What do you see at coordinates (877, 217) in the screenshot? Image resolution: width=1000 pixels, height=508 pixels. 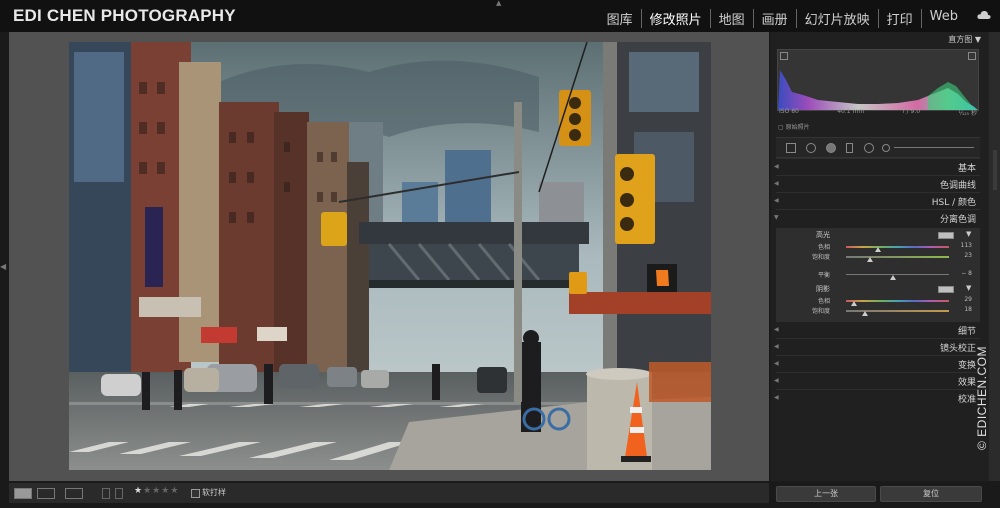 I see `panel-split-toning: ▼ 分离色调` at bounding box center [877, 217].